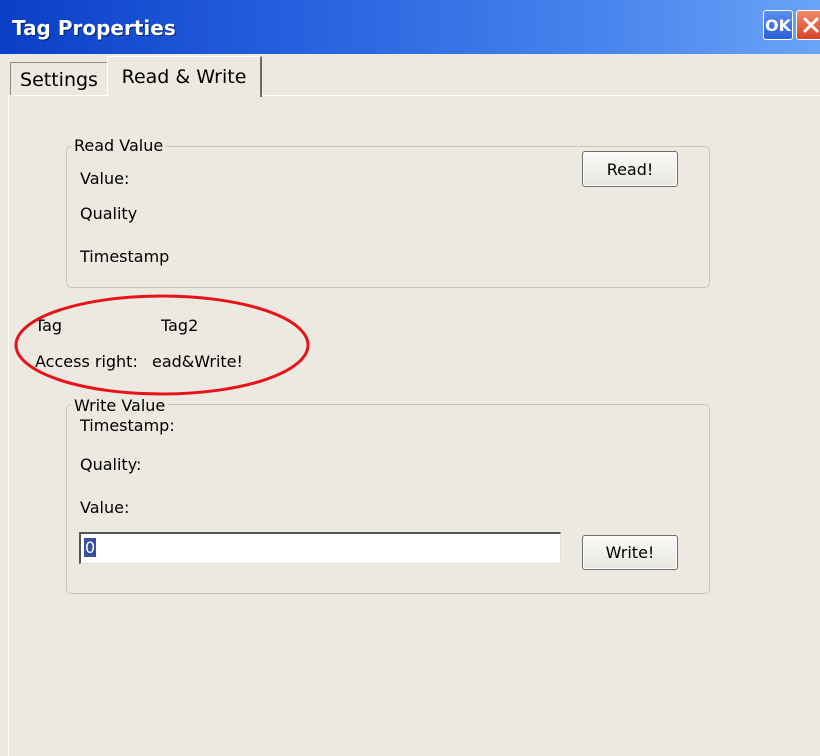 This screenshot has width=820, height=756. What do you see at coordinates (49, 325) in the screenshot?
I see `tag-label: Tag` at bounding box center [49, 325].